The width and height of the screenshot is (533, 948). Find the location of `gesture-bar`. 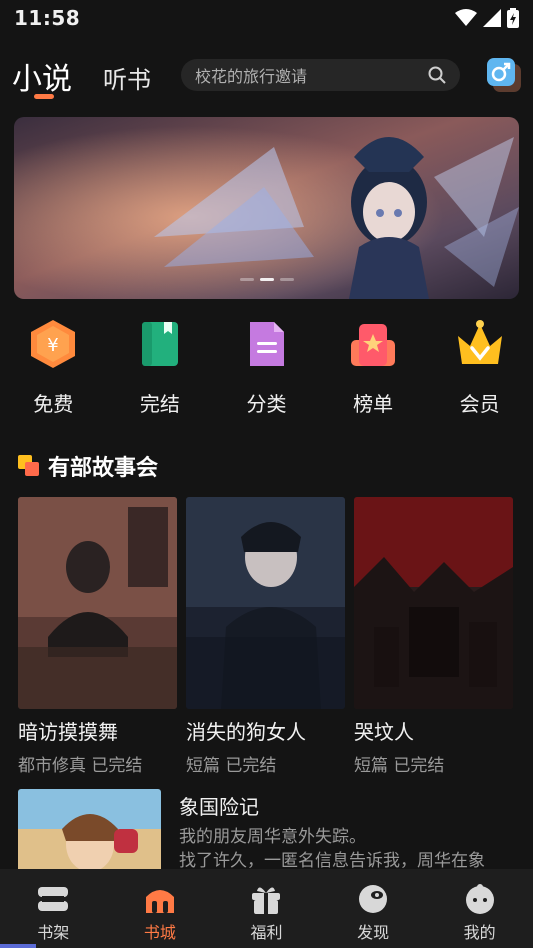

gesture-bar is located at coordinates (18, 946).